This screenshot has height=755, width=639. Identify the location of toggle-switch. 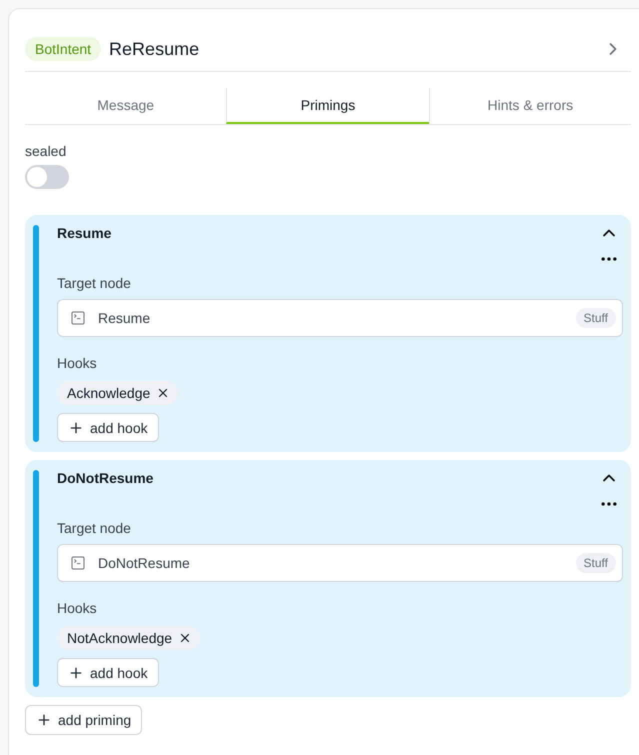
(47, 177).